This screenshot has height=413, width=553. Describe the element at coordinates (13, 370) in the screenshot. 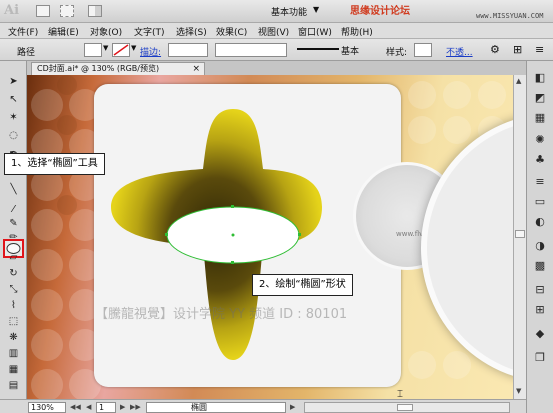

I see `mesh-tool-icon: ▦` at that location.